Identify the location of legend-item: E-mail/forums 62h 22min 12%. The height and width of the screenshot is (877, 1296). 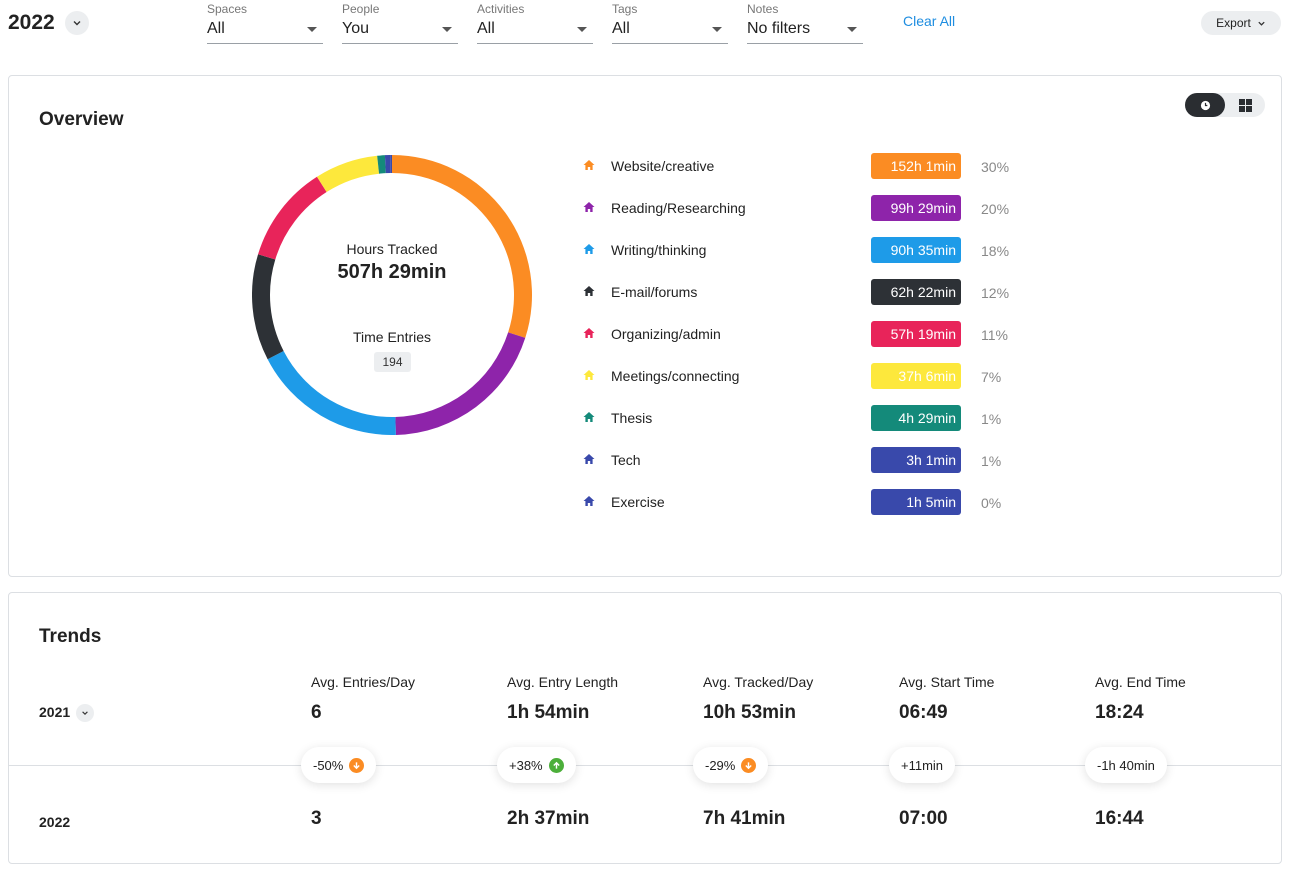
(809, 293).